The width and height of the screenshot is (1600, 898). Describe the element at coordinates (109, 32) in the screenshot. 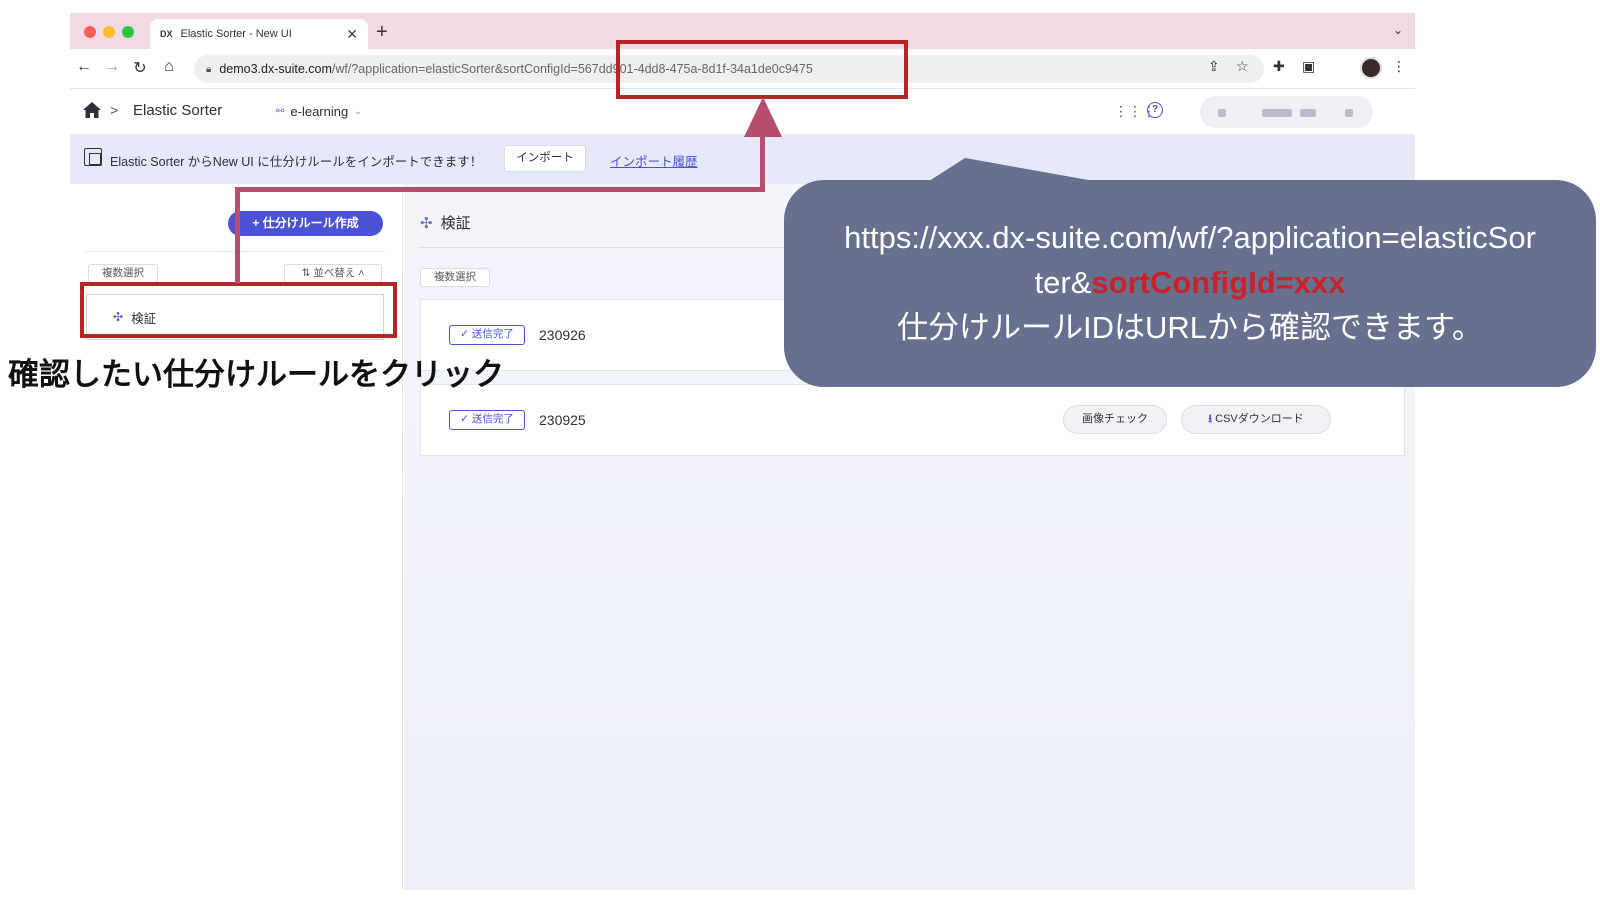

I see `minimize-window-button` at that location.